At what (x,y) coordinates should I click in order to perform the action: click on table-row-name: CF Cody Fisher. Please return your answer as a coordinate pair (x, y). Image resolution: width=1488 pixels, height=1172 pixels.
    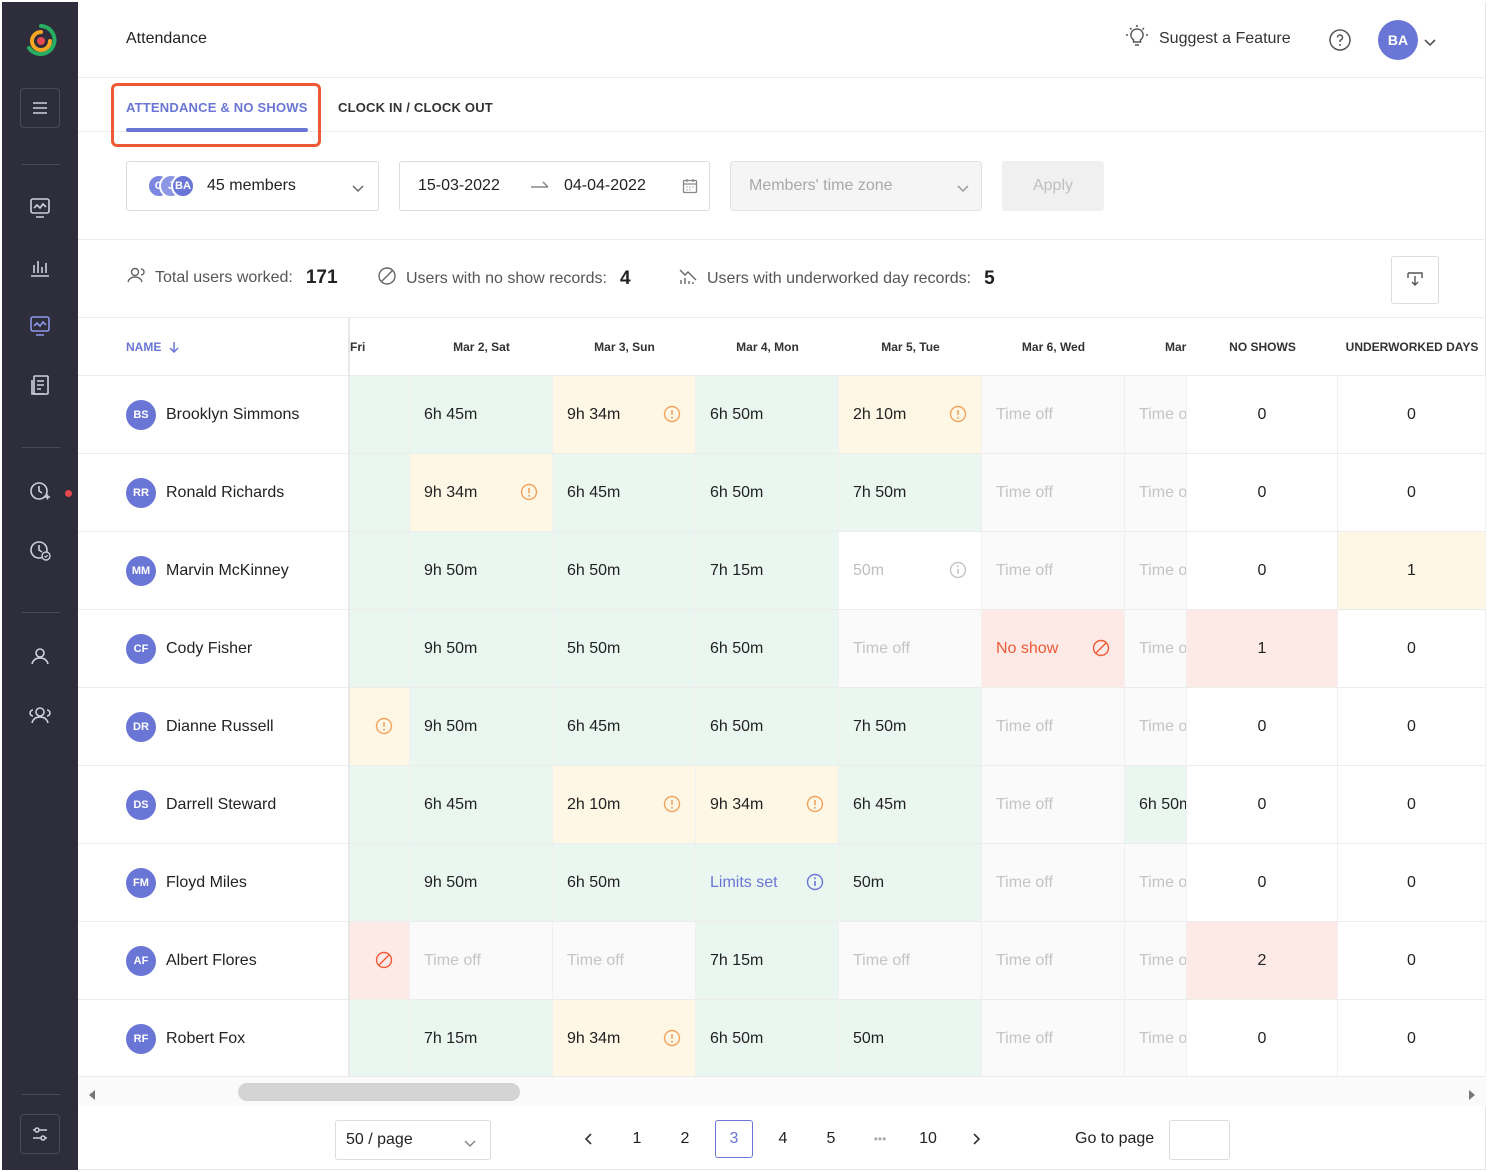
    Looking at the image, I should click on (214, 649).